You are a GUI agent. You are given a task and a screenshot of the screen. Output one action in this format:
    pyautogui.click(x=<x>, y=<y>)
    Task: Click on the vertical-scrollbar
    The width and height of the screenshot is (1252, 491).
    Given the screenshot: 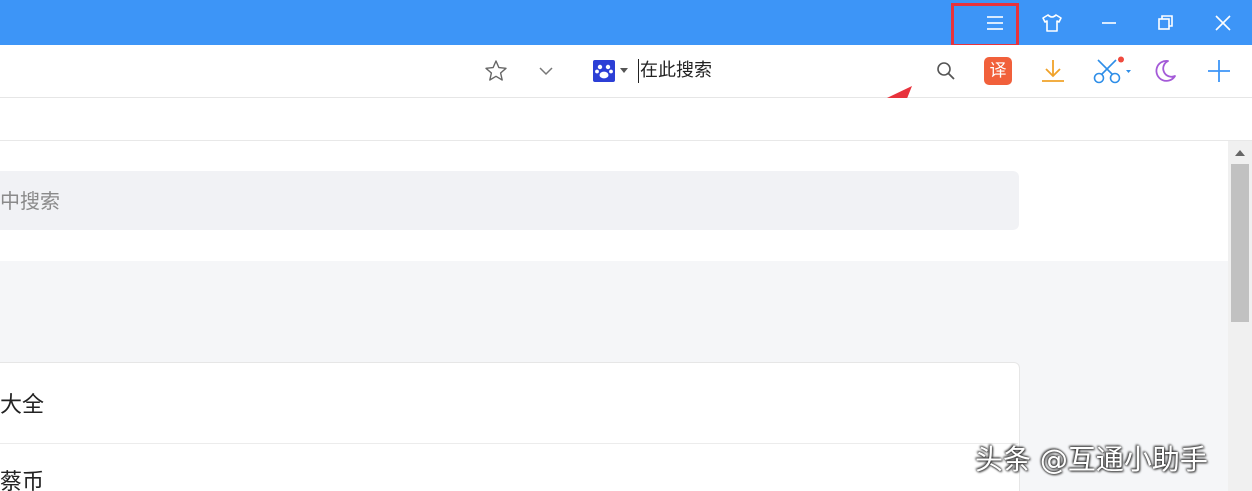 What is the action you would take?
    pyautogui.click(x=1240, y=316)
    